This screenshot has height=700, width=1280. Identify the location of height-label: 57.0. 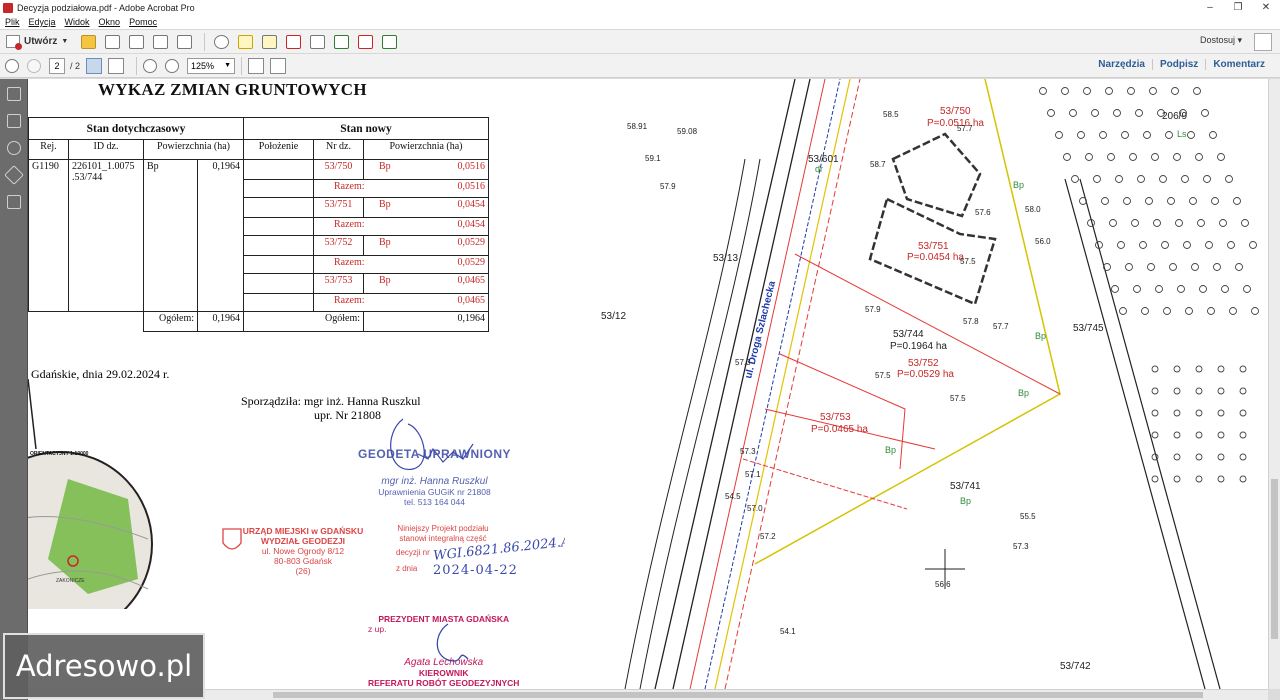
(755, 508).